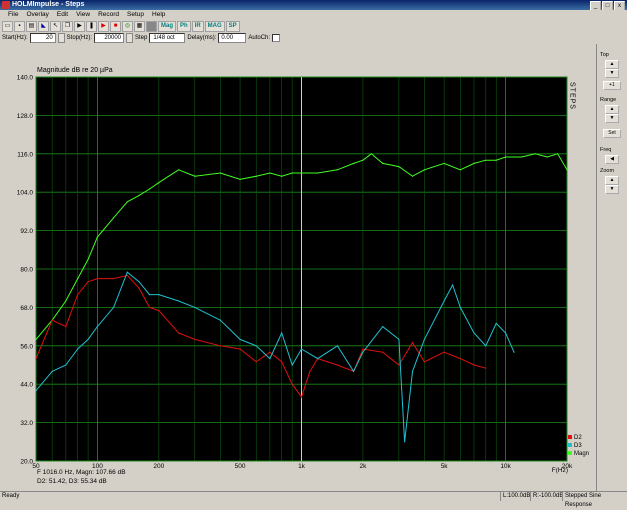 The image size is (627, 510). What do you see at coordinates (26, 346) in the screenshot?
I see `y-tick-label: 56.0` at bounding box center [26, 346].